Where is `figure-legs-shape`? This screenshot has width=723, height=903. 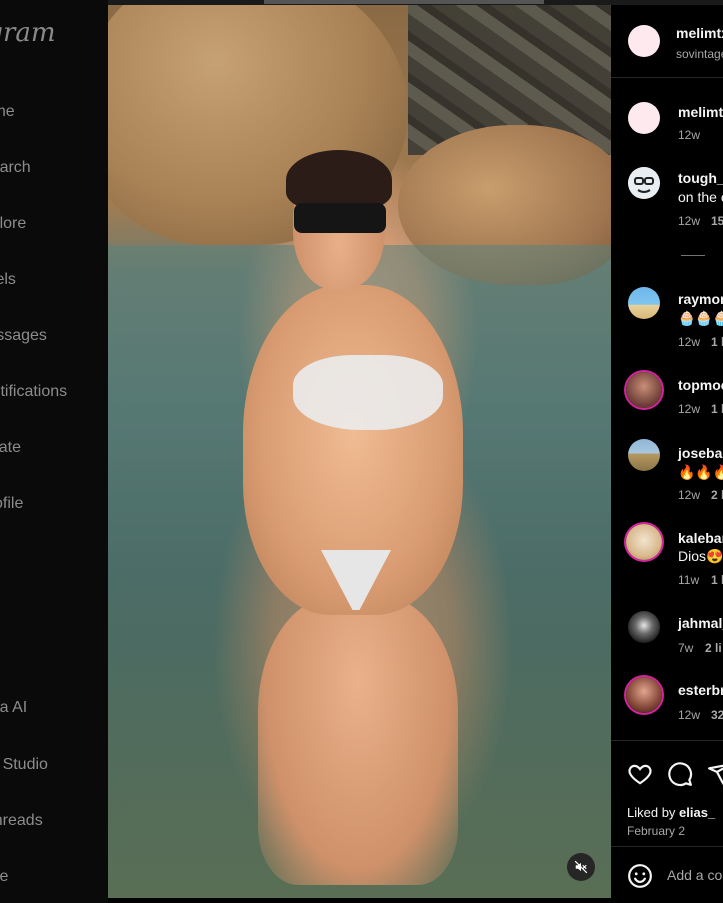
figure-legs-shape is located at coordinates (358, 740).